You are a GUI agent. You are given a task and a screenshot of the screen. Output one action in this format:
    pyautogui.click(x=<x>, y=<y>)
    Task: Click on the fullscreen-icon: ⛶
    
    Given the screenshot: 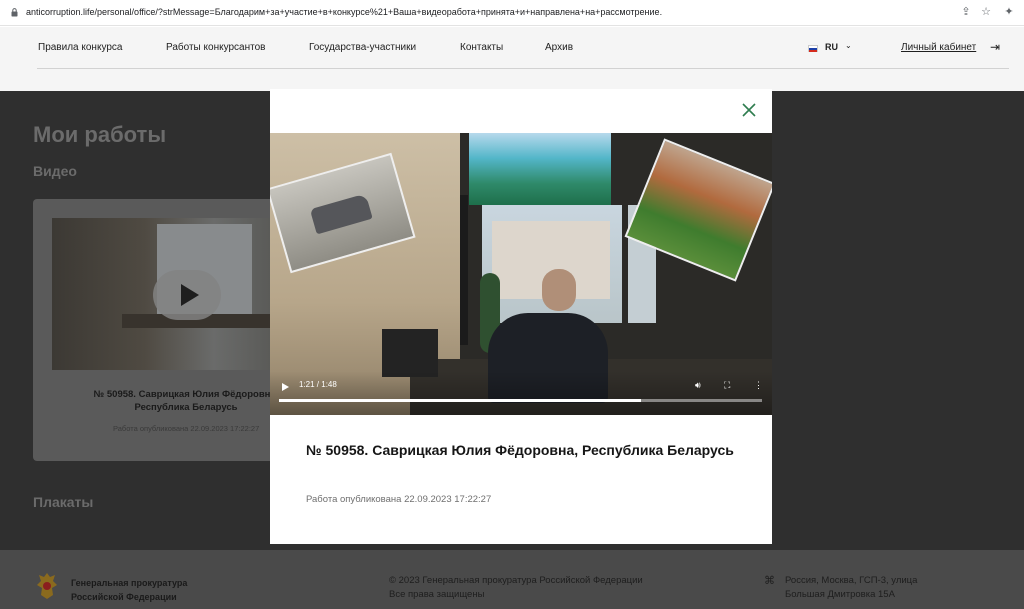 What is the action you would take?
    pyautogui.click(x=727, y=385)
    